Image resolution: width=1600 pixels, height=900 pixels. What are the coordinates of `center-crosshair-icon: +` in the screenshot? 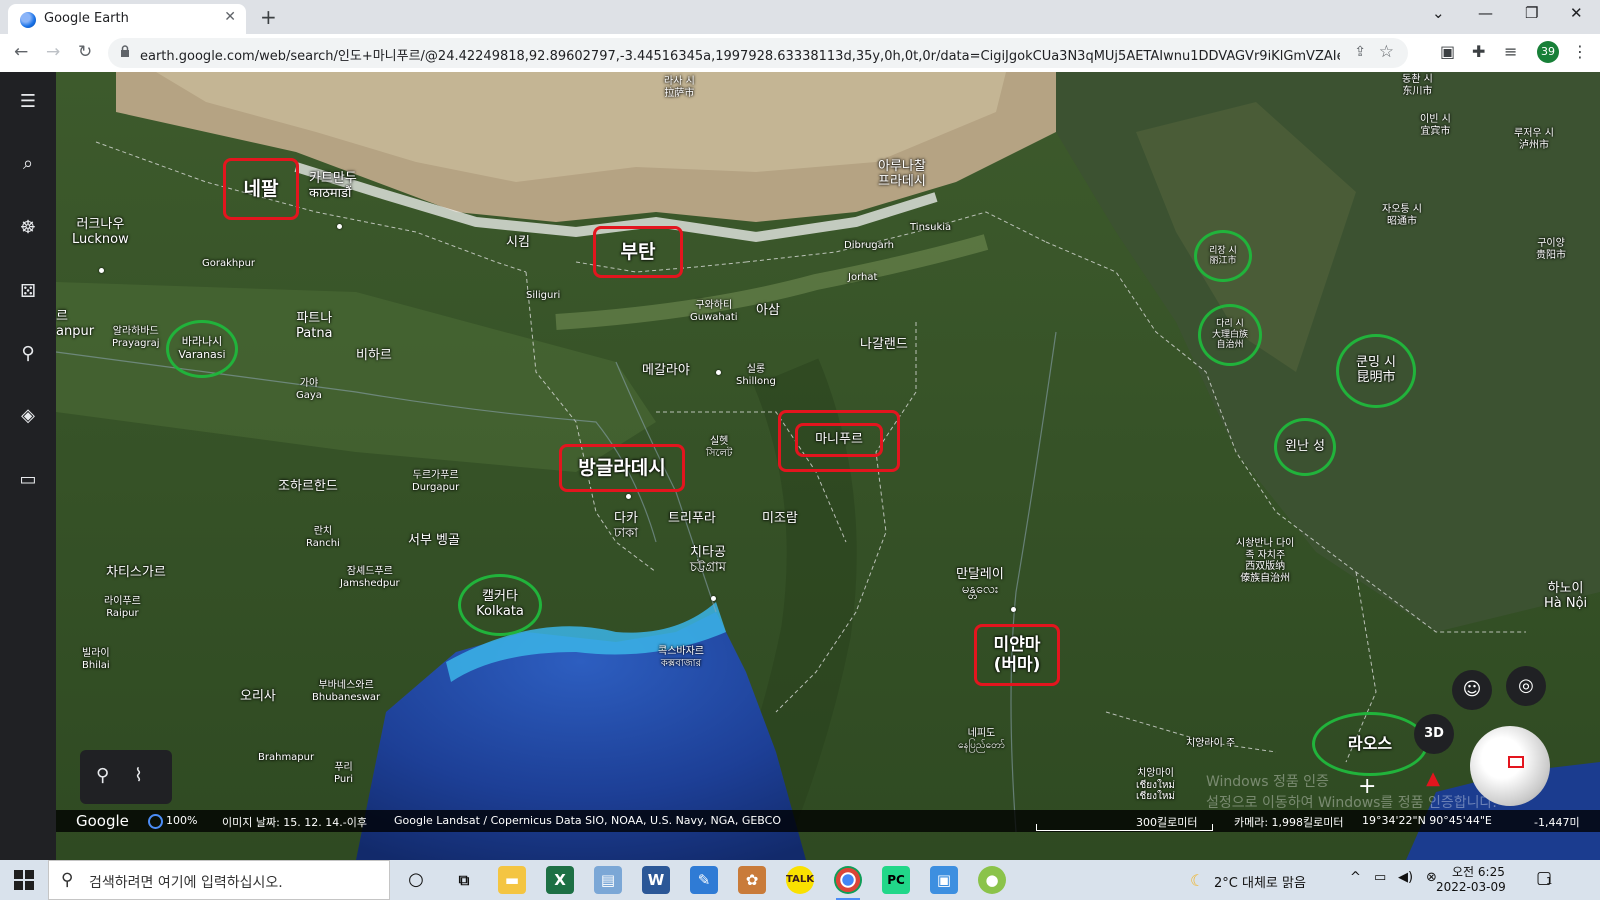 It's located at (1367, 786).